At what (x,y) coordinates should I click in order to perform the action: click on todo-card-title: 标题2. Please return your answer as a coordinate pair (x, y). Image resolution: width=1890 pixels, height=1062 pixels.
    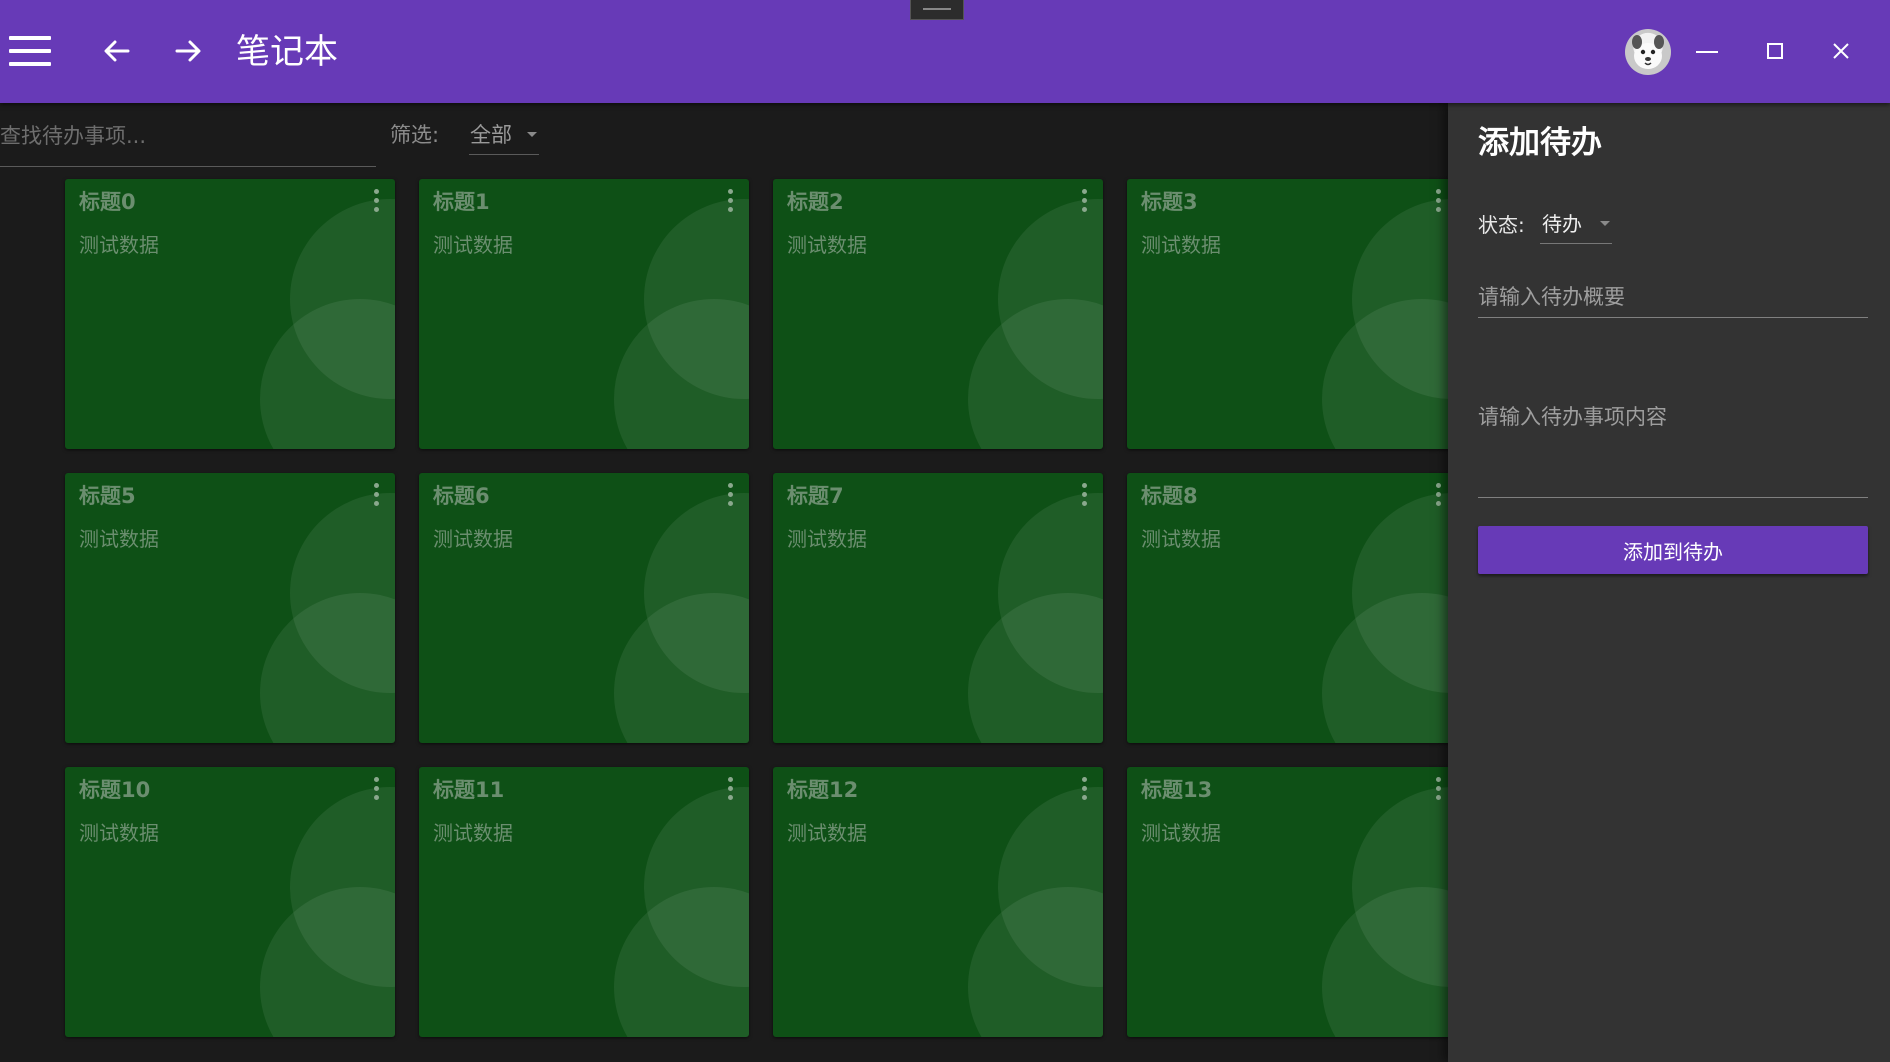
    Looking at the image, I should click on (815, 202).